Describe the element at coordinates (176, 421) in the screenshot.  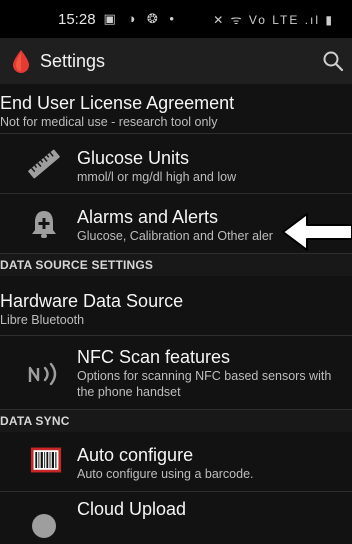
I see `section-header-data-sync: DATA SYNC` at that location.